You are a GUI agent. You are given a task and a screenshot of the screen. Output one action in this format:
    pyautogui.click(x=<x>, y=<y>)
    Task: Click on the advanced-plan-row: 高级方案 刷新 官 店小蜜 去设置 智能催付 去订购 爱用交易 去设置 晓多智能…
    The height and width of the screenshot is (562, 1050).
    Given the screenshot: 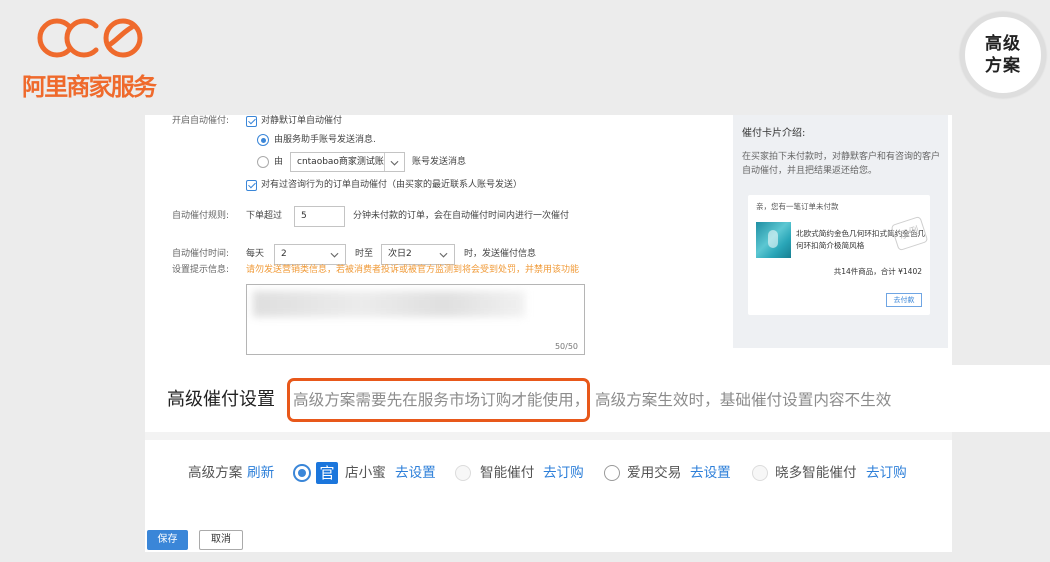 What is the action you would take?
    pyautogui.click(x=548, y=477)
    